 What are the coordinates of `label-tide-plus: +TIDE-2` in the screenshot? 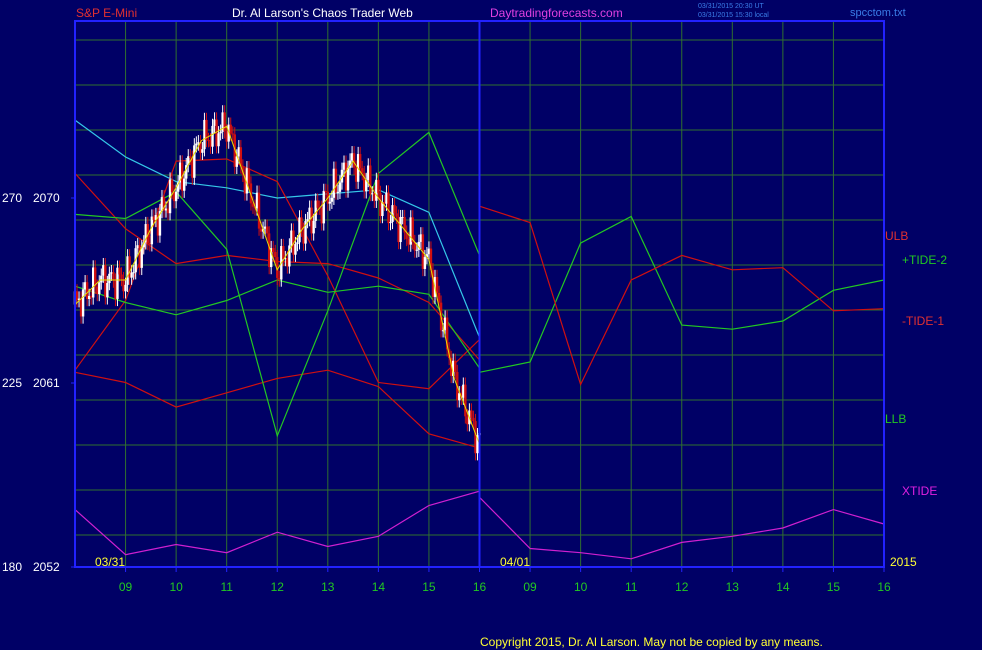 It's located at (924, 260).